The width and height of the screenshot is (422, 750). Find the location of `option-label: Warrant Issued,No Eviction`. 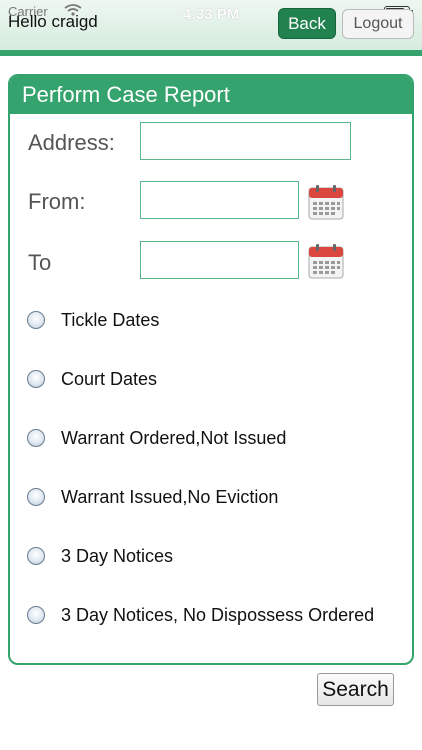

option-label: Warrant Issued,No Eviction is located at coordinates (170, 496).